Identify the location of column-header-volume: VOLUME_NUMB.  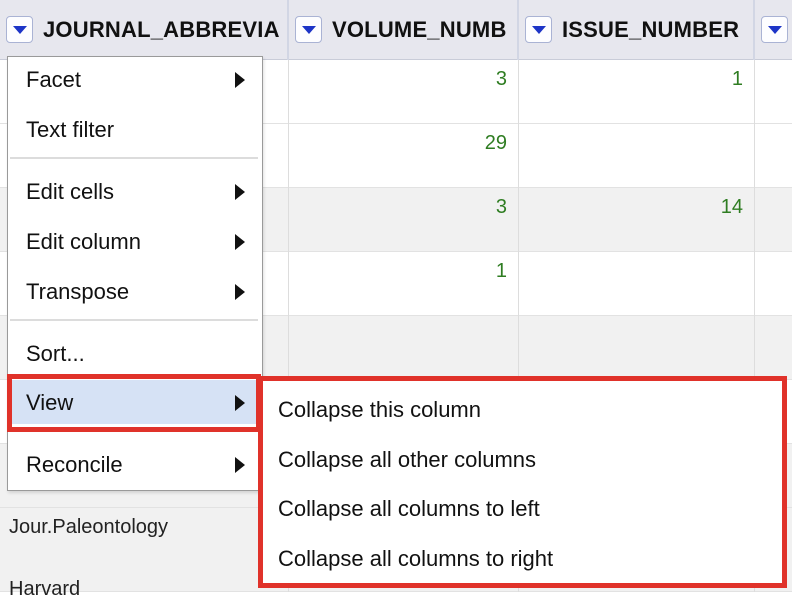
(404, 30).